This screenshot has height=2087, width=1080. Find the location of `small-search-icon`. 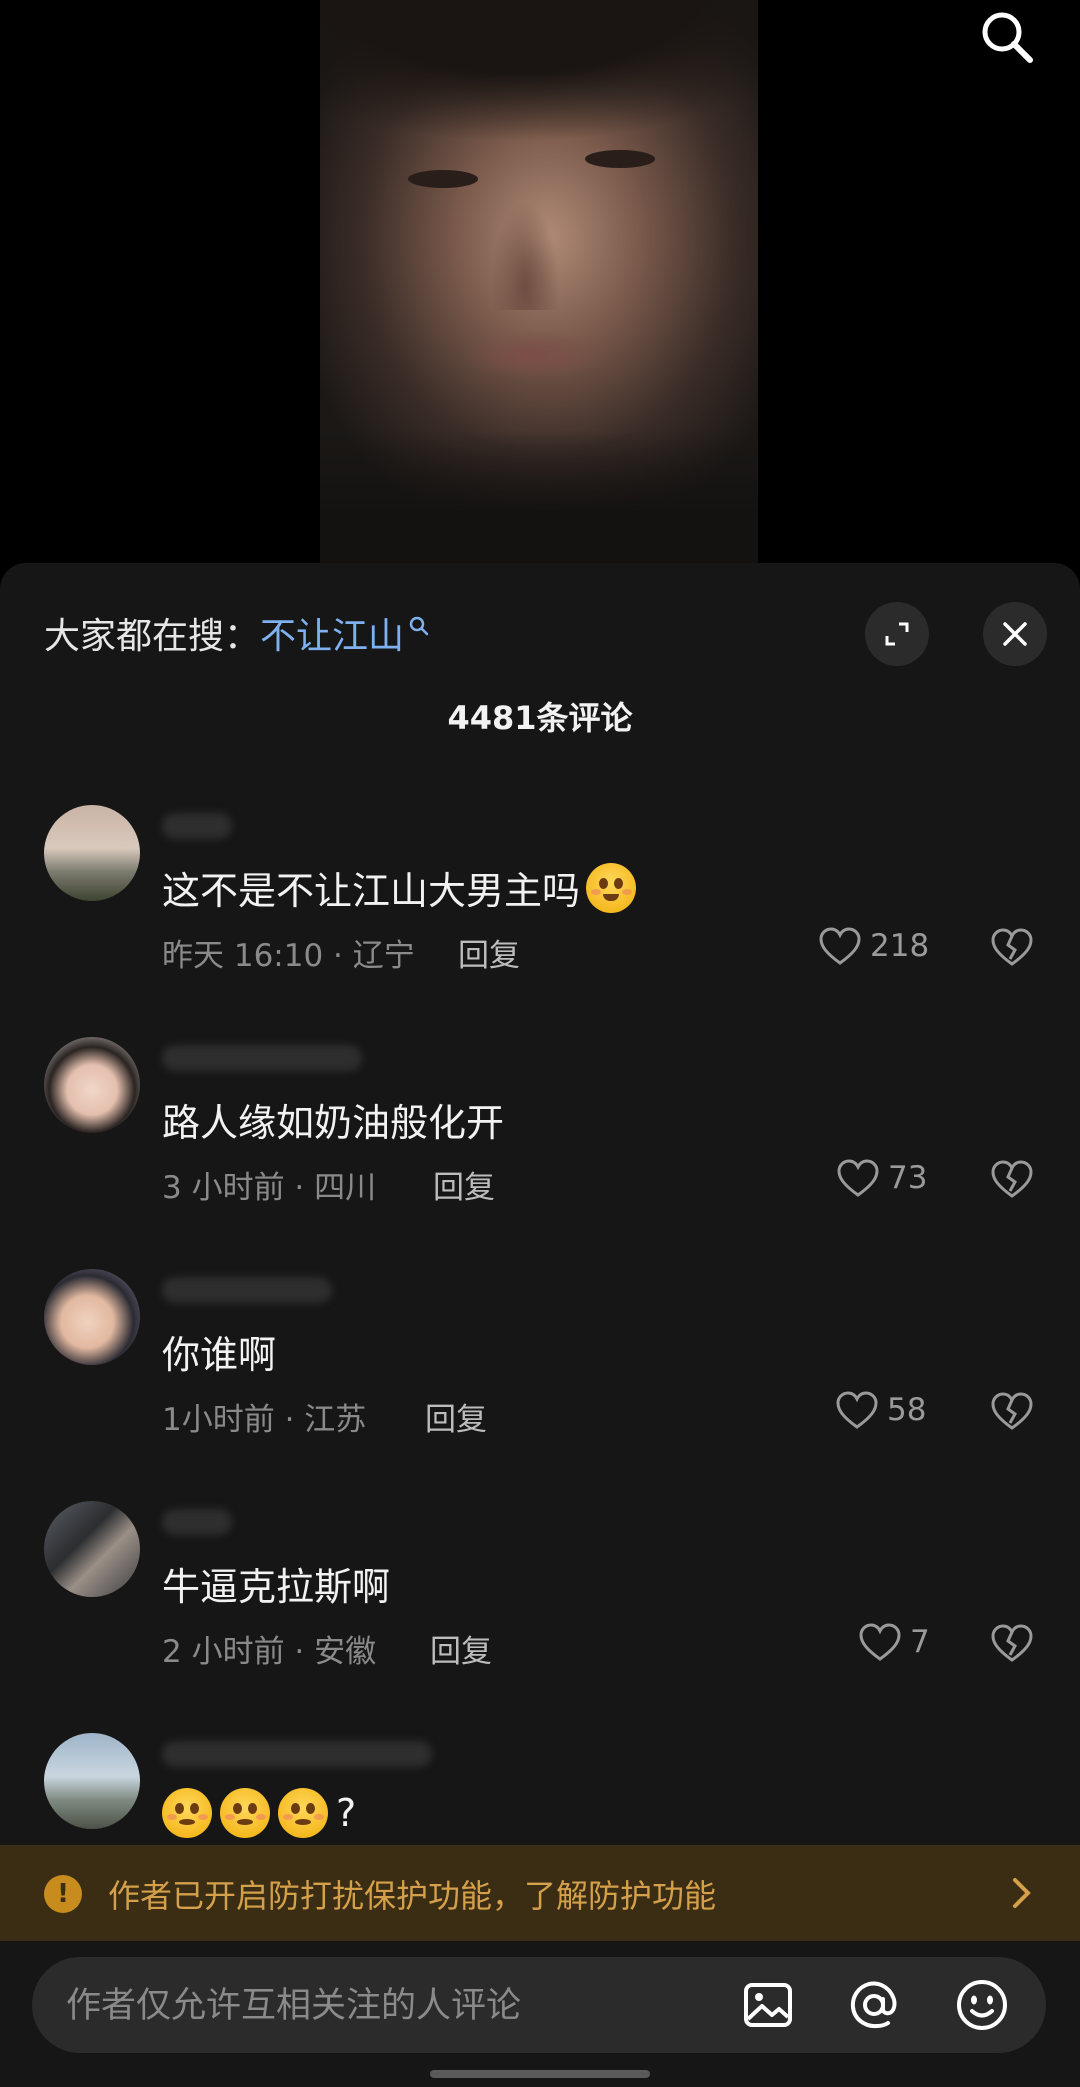

small-search-icon is located at coordinates (419, 626).